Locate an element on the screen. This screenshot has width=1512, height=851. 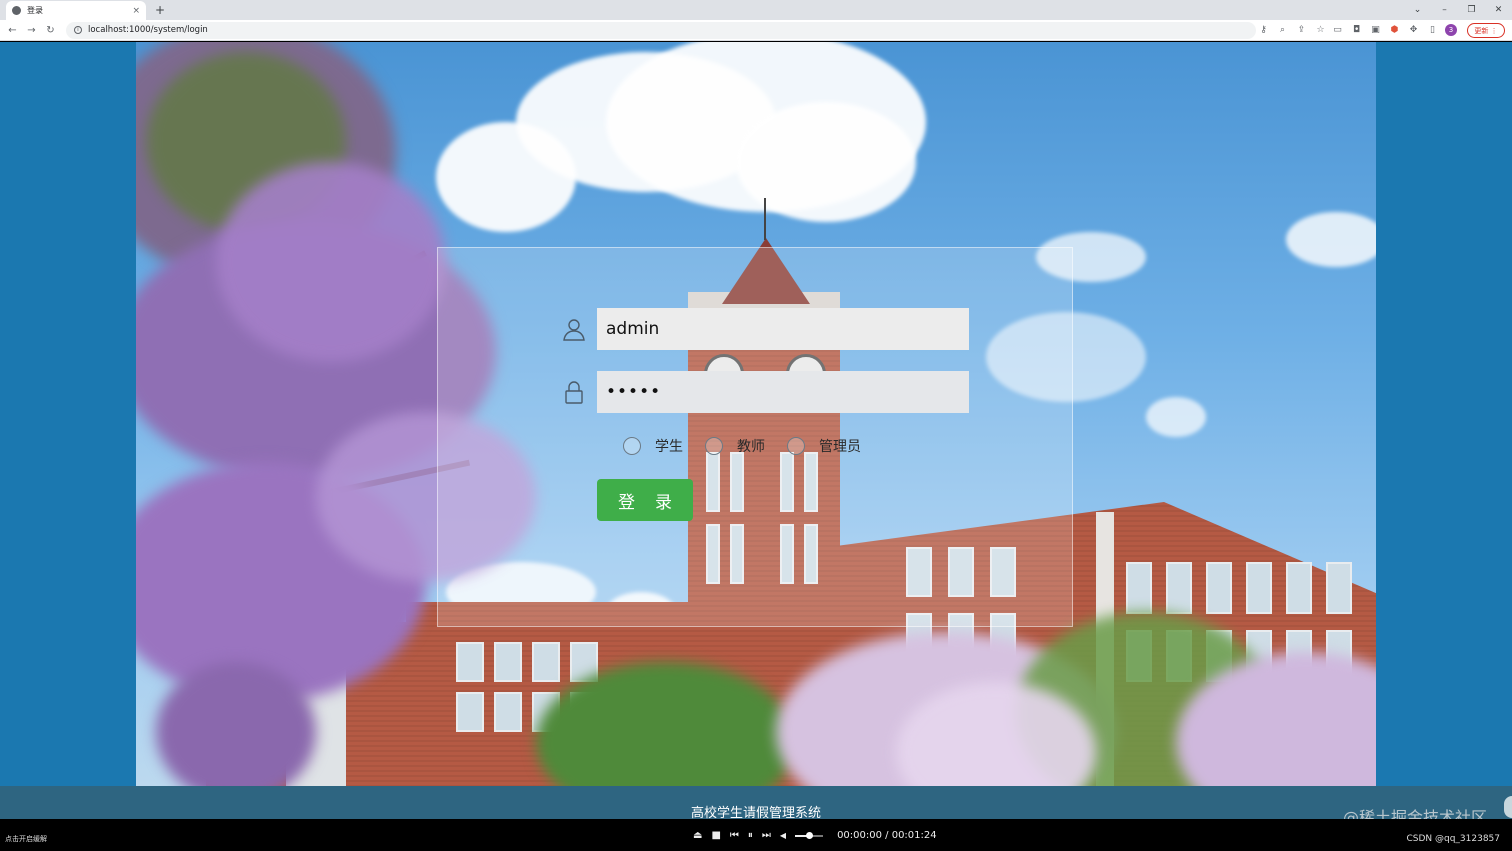
close-tab-icon: × is located at coordinates (136, 11).